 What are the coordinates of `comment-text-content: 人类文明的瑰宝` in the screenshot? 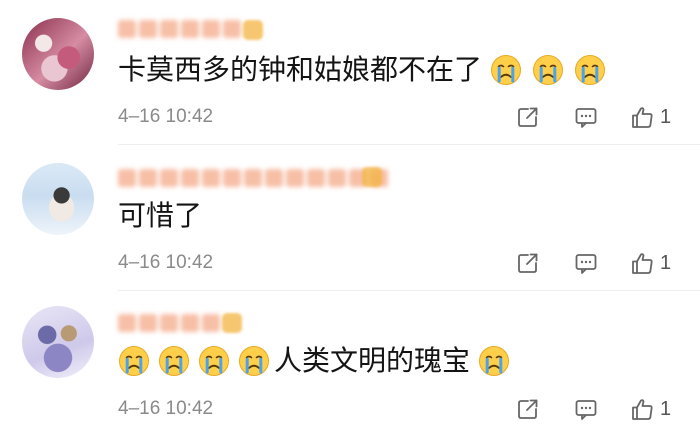 It's located at (372, 360).